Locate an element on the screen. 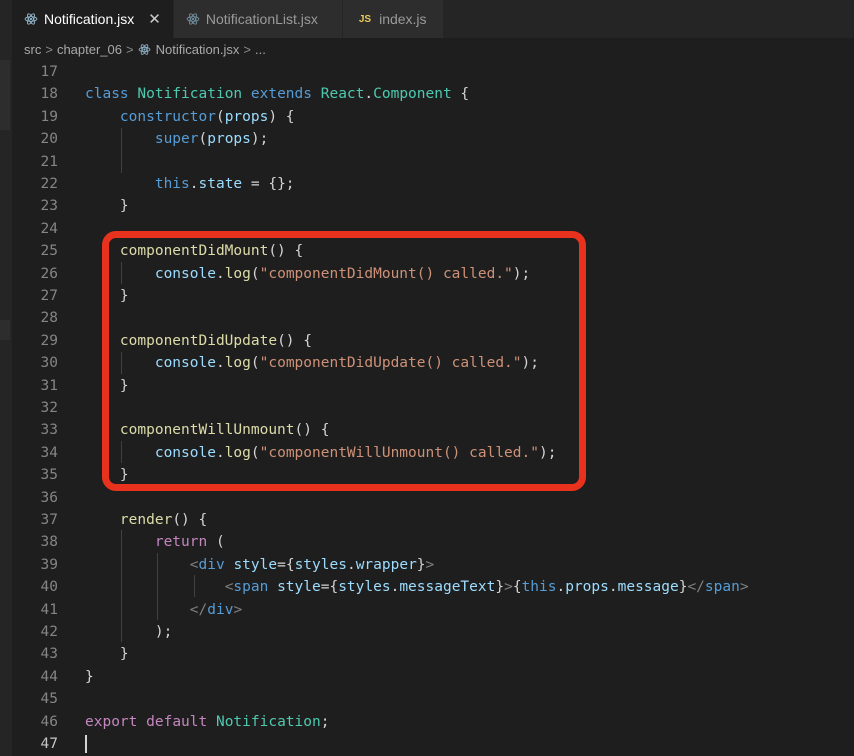  line-number: 39 is located at coordinates (49, 564).